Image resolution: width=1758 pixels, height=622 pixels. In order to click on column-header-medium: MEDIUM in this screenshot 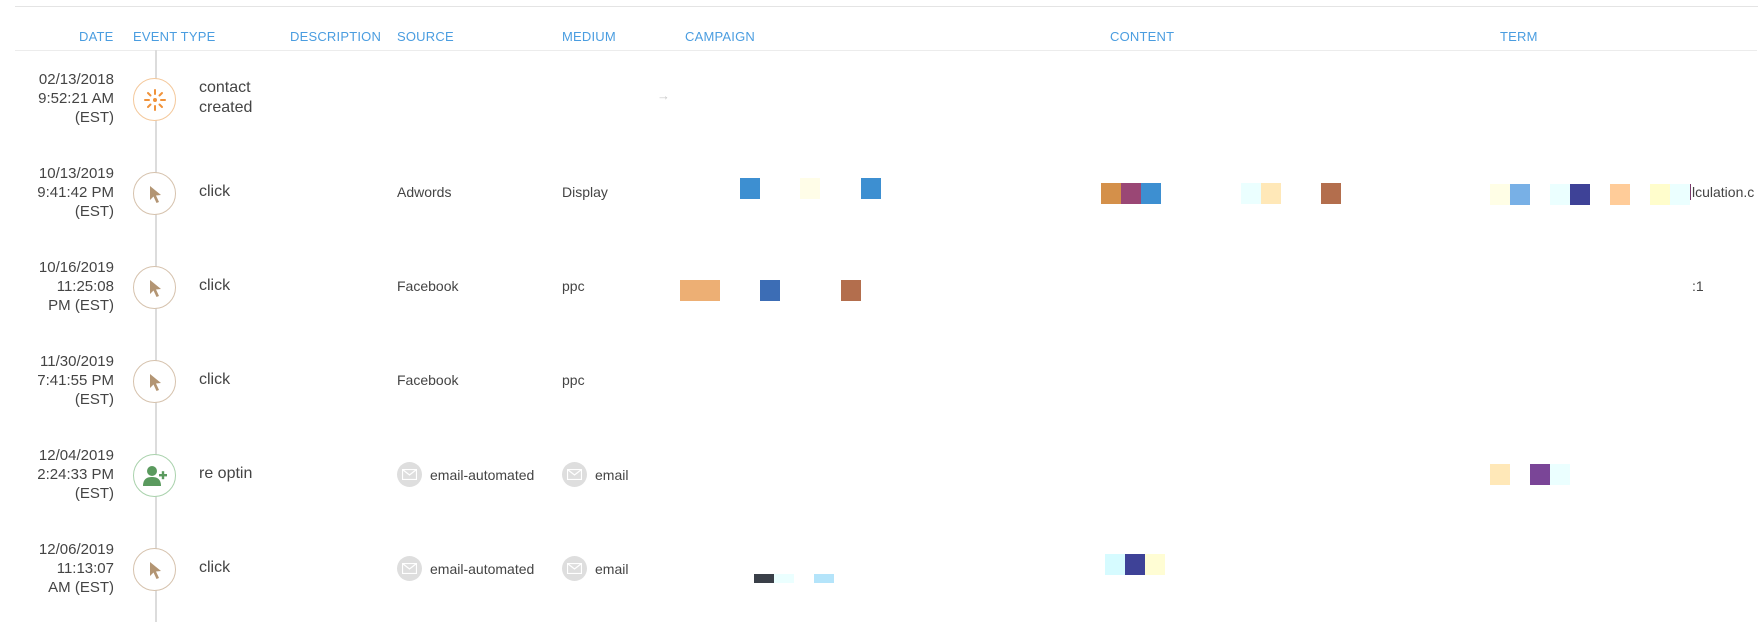, I will do `click(589, 36)`.